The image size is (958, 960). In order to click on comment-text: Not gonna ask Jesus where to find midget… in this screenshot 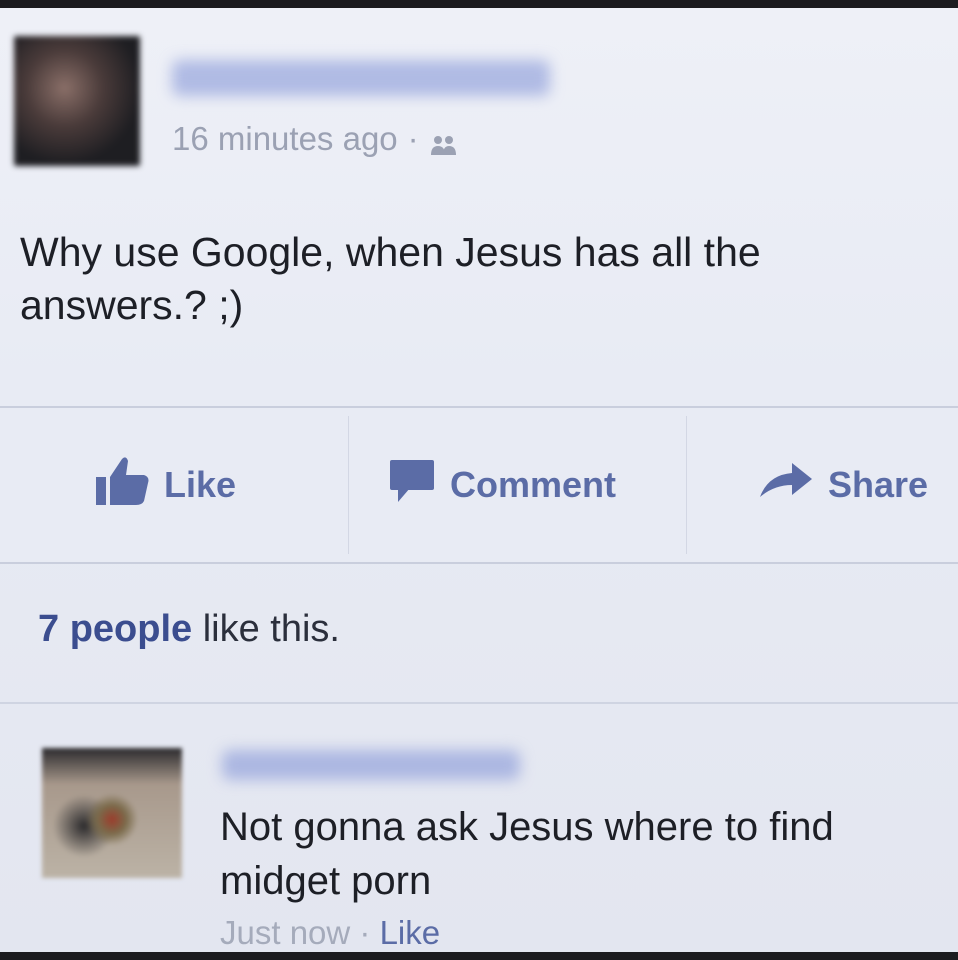, I will do `click(527, 854)`.